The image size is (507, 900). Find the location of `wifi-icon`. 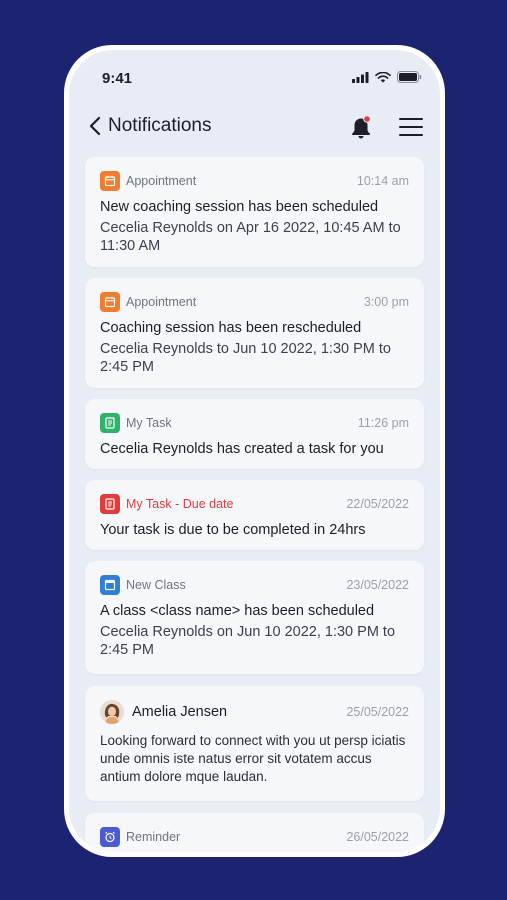

wifi-icon is located at coordinates (383, 77).